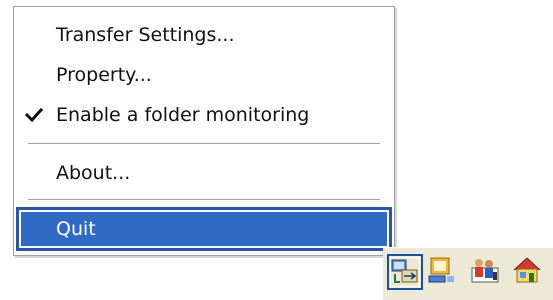 Image resolution: width=553 pixels, height=300 pixels. I want to click on users-icon, so click(485, 271).